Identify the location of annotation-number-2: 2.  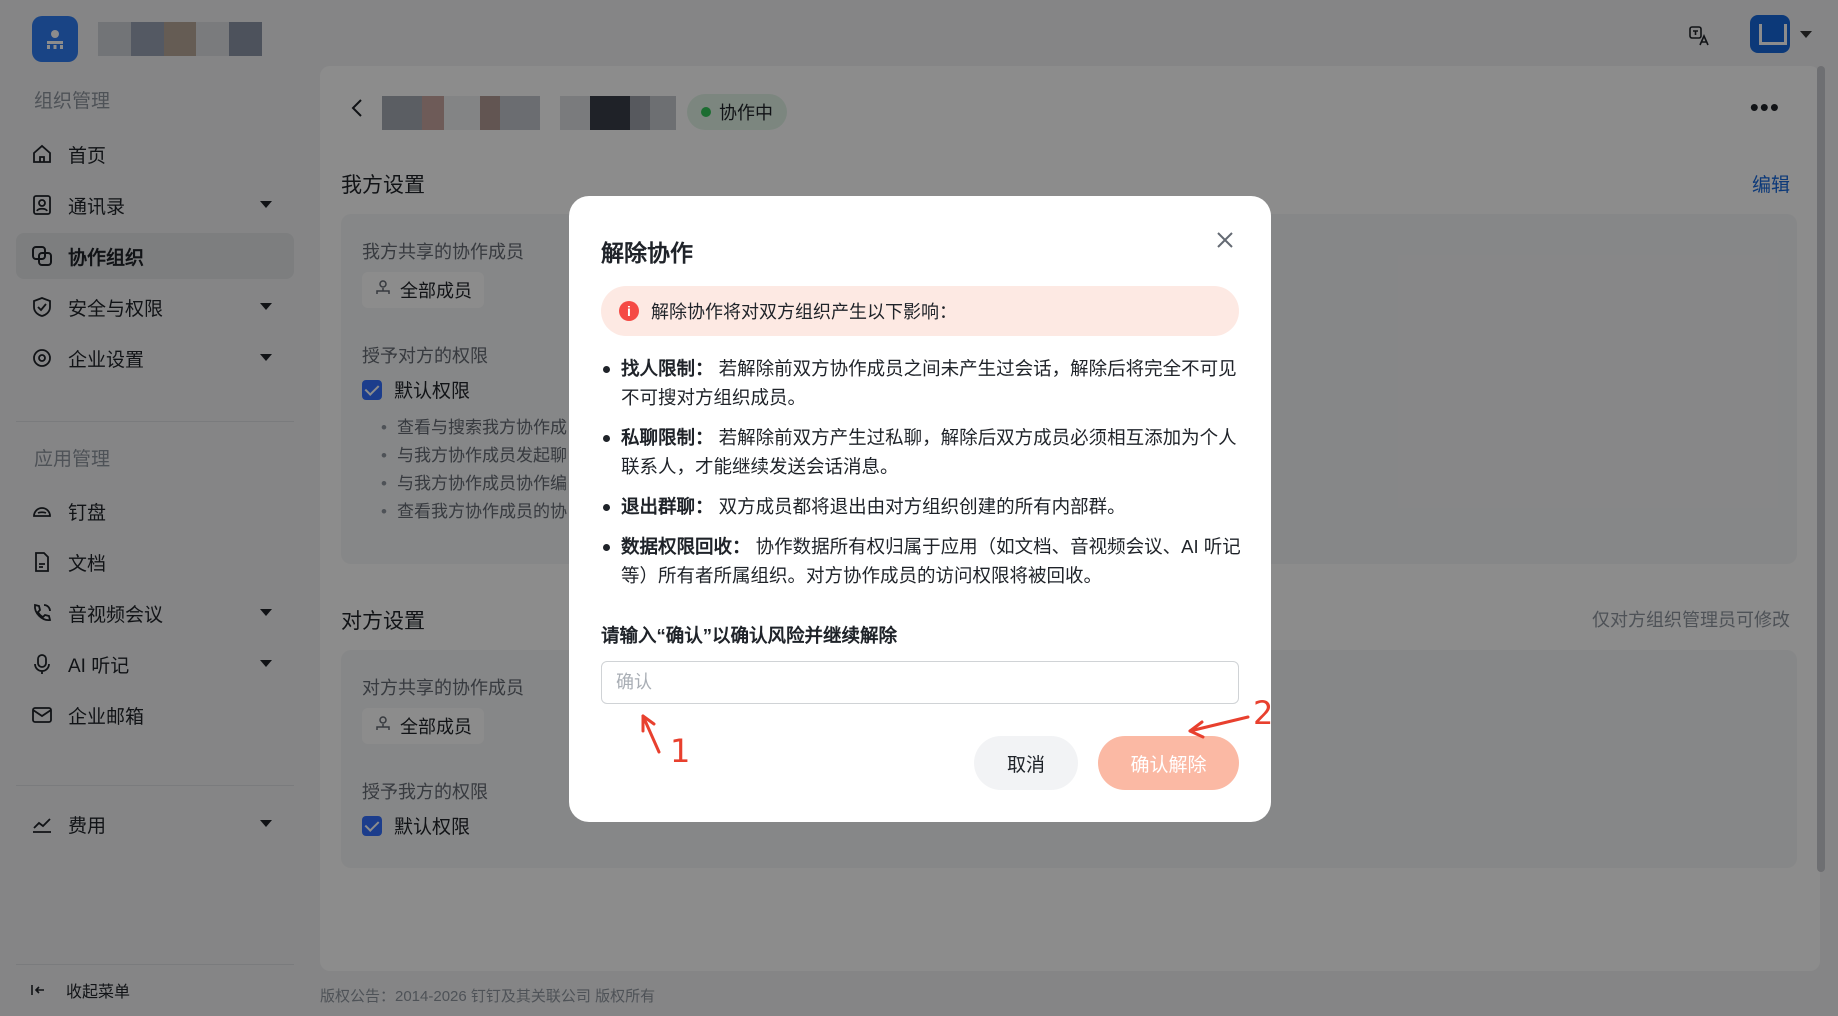
(1263, 713).